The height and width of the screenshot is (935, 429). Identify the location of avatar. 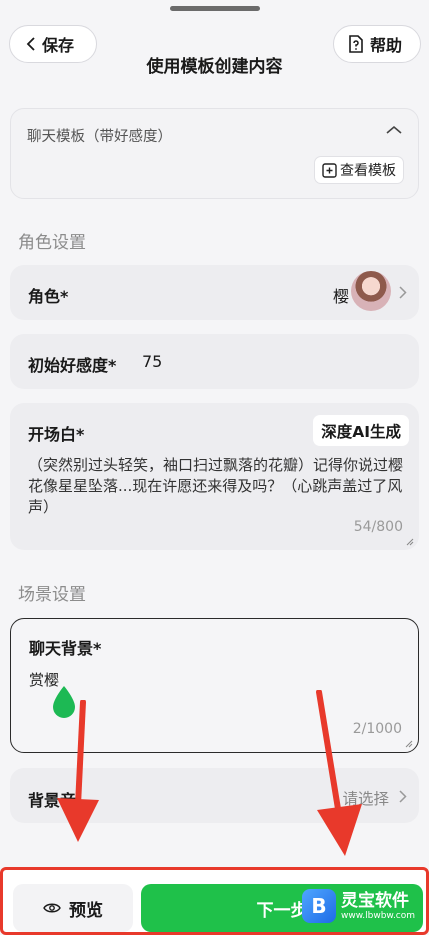
(371, 291).